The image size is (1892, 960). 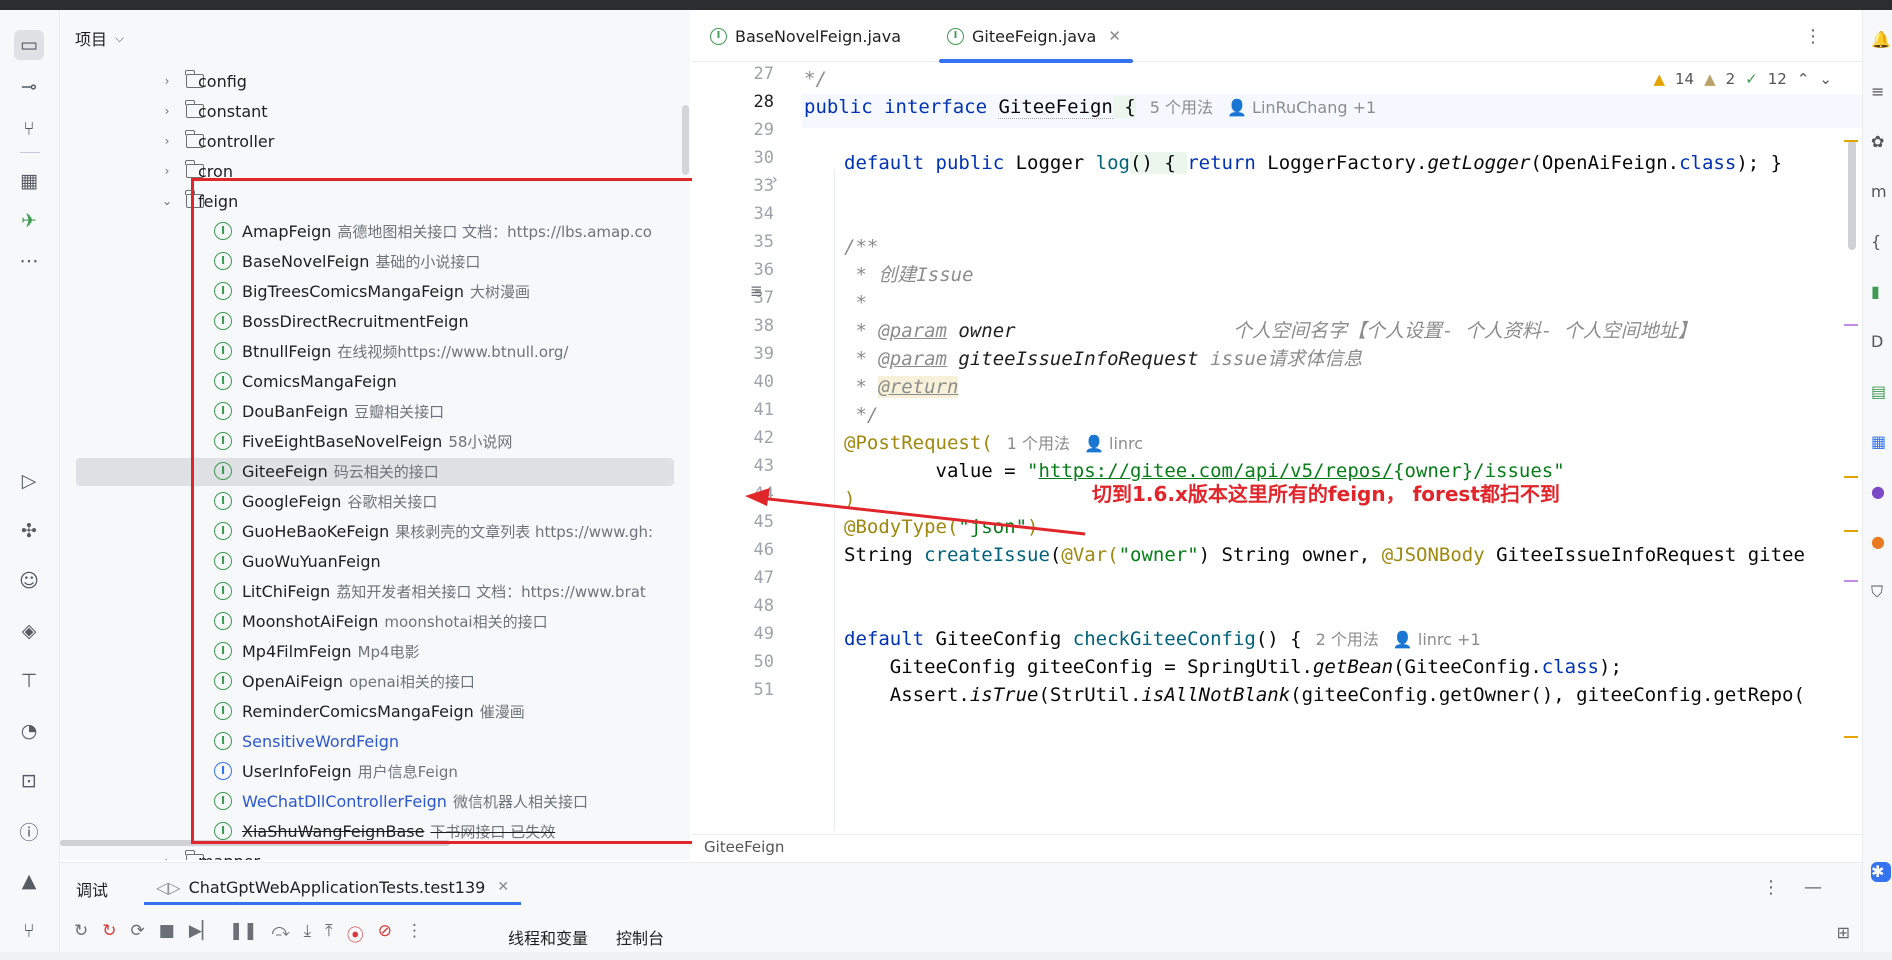 What do you see at coordinates (385, 933) in the screenshot?
I see `mute-breakpoints-icon: ⊘` at bounding box center [385, 933].